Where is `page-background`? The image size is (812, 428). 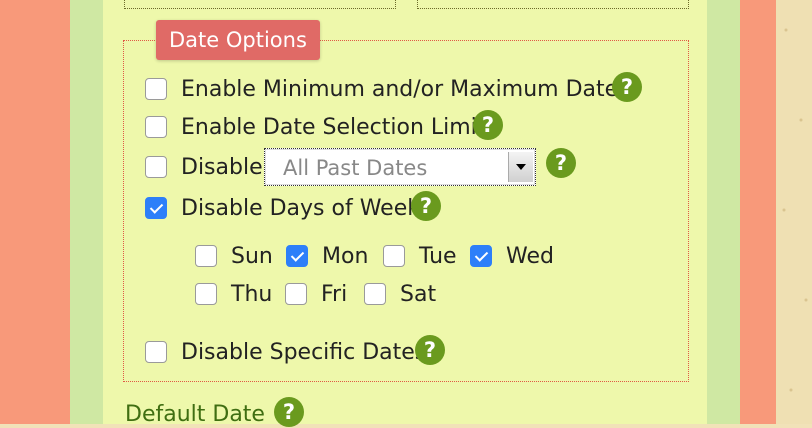
page-background is located at coordinates (794, 212).